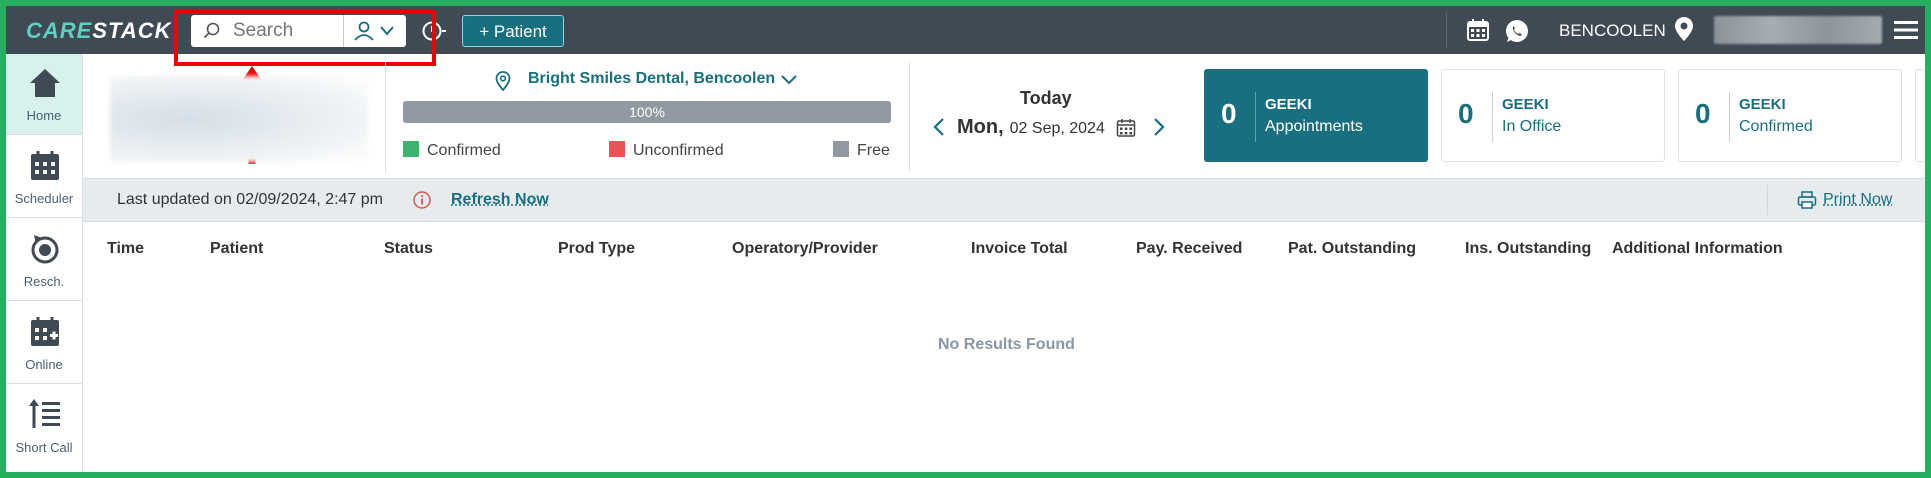  What do you see at coordinates (678, 150) in the screenshot?
I see `legend-label: Unconfirmed` at bounding box center [678, 150].